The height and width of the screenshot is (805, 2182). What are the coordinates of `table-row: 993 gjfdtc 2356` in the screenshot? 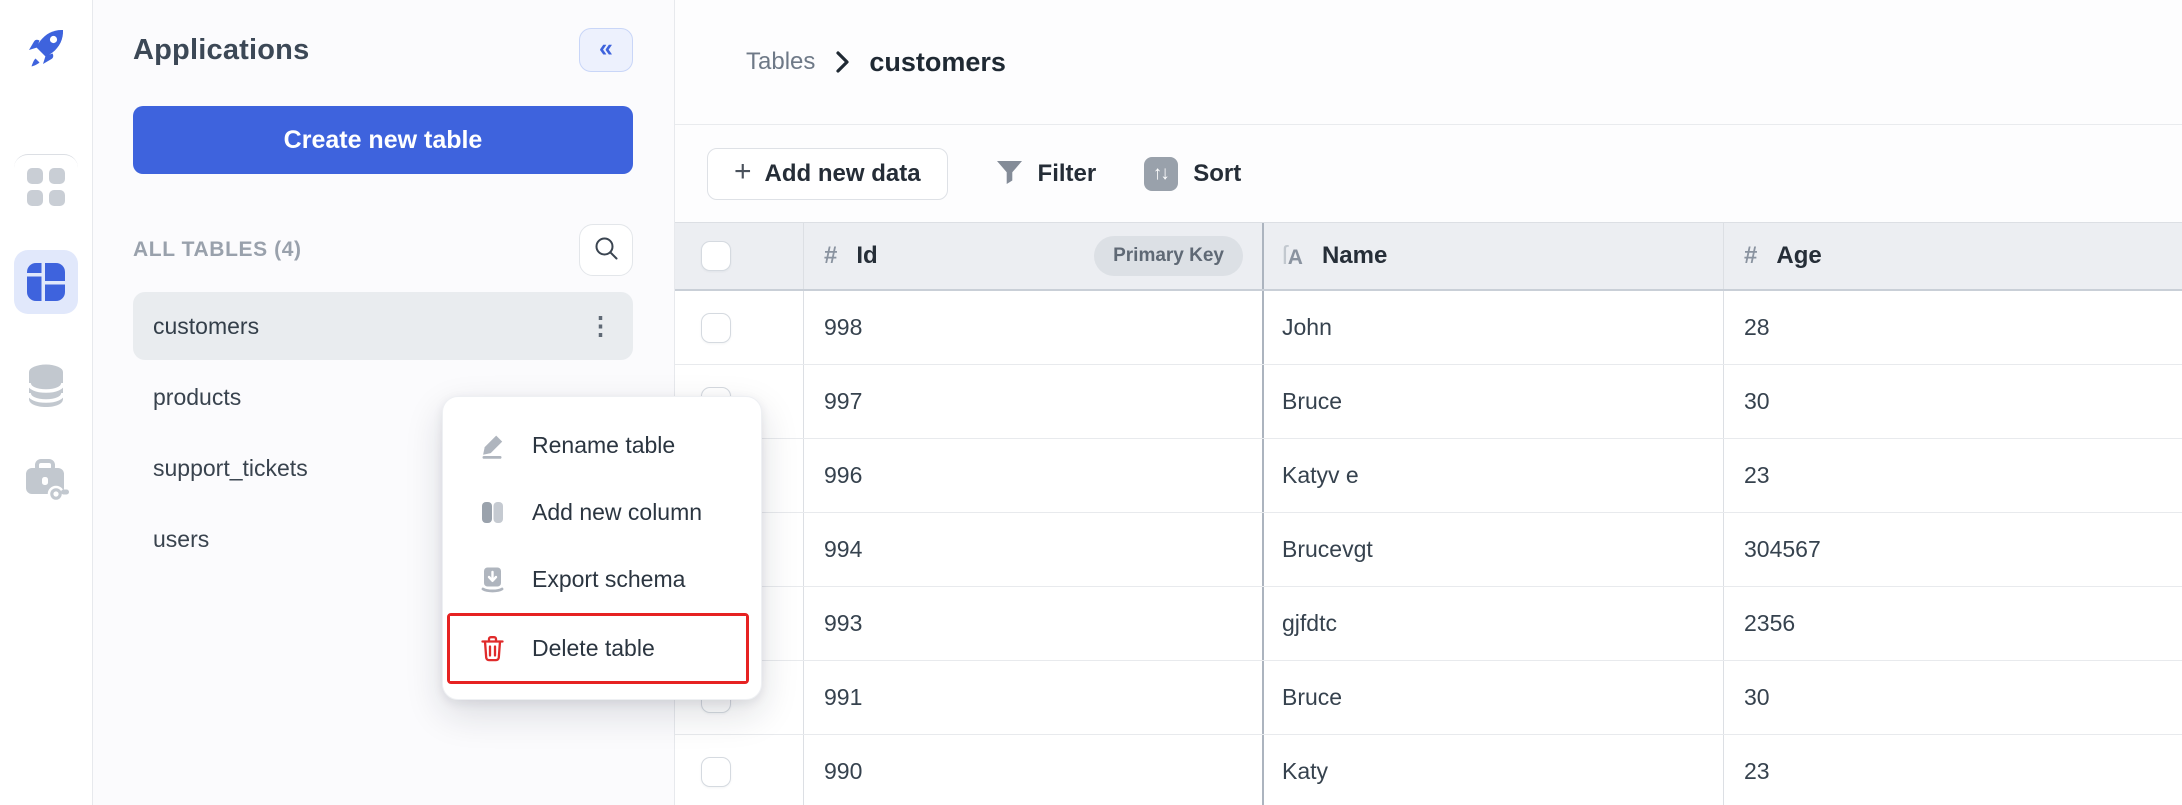 It's located at (1428, 624).